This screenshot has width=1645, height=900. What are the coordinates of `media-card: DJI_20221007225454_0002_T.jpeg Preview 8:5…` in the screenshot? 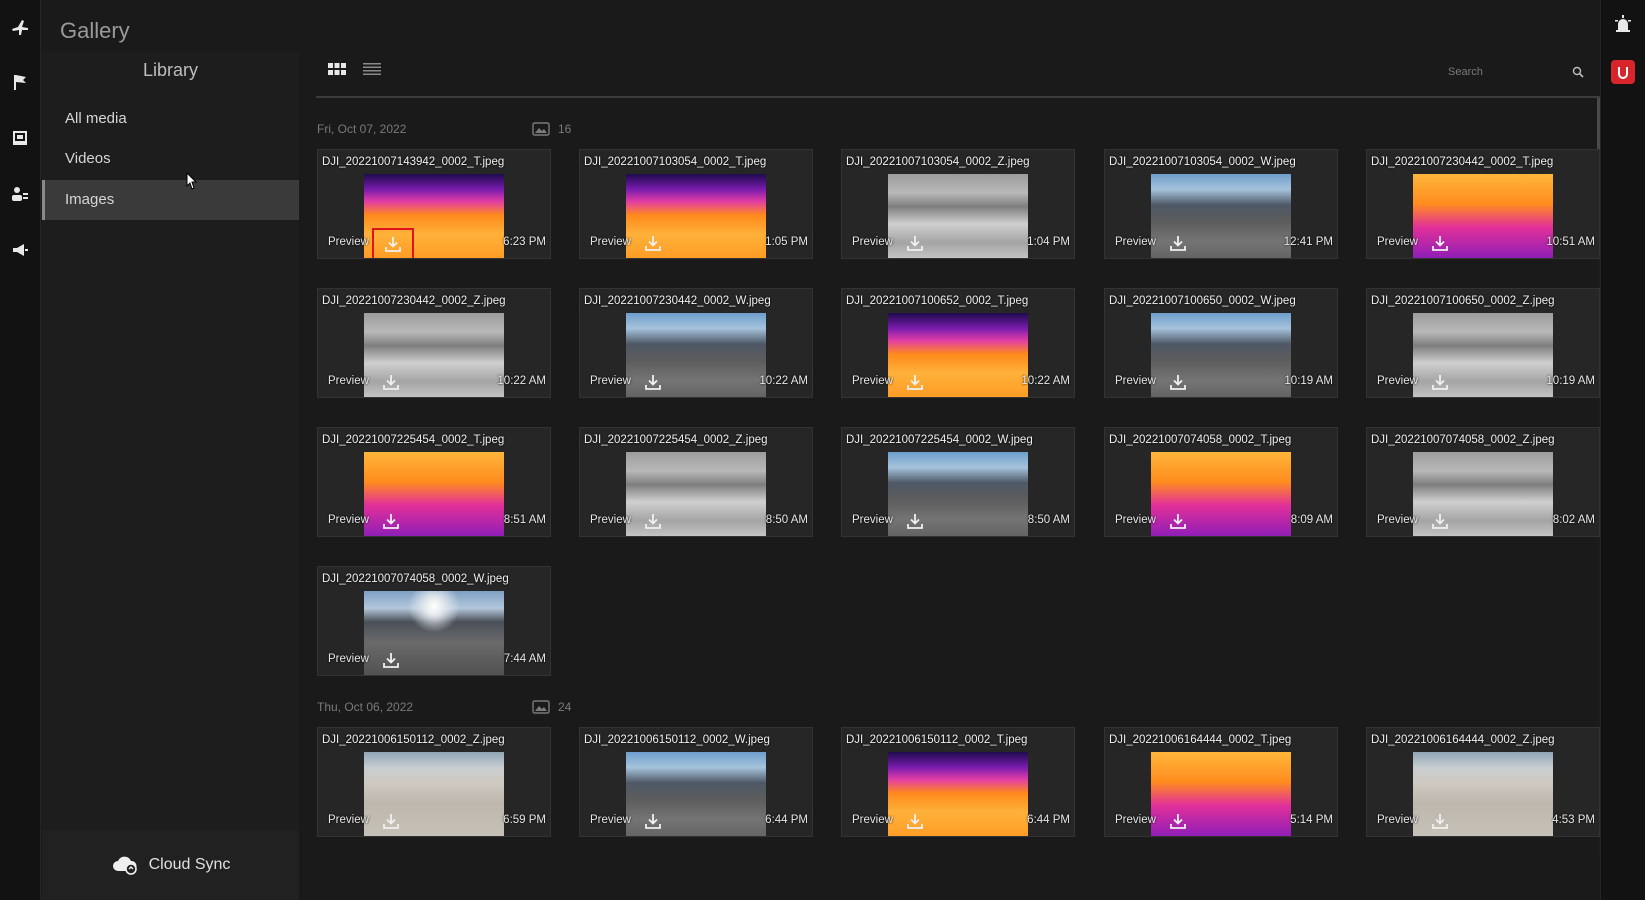 It's located at (434, 482).